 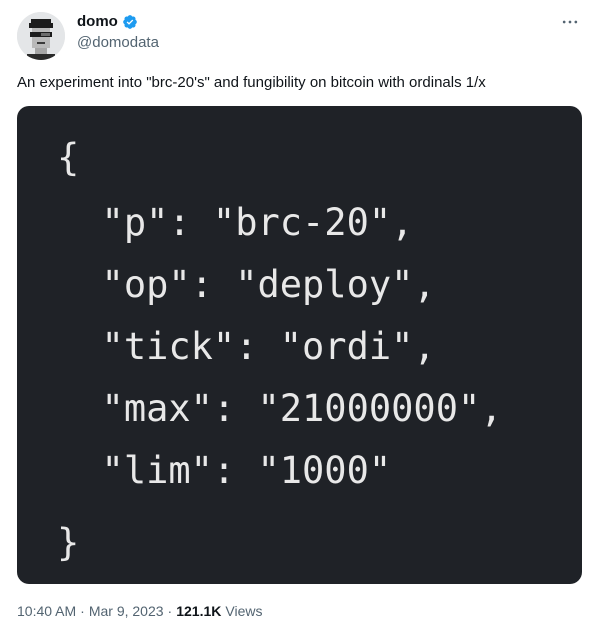 I want to click on views-label: Views, so click(x=244, y=611).